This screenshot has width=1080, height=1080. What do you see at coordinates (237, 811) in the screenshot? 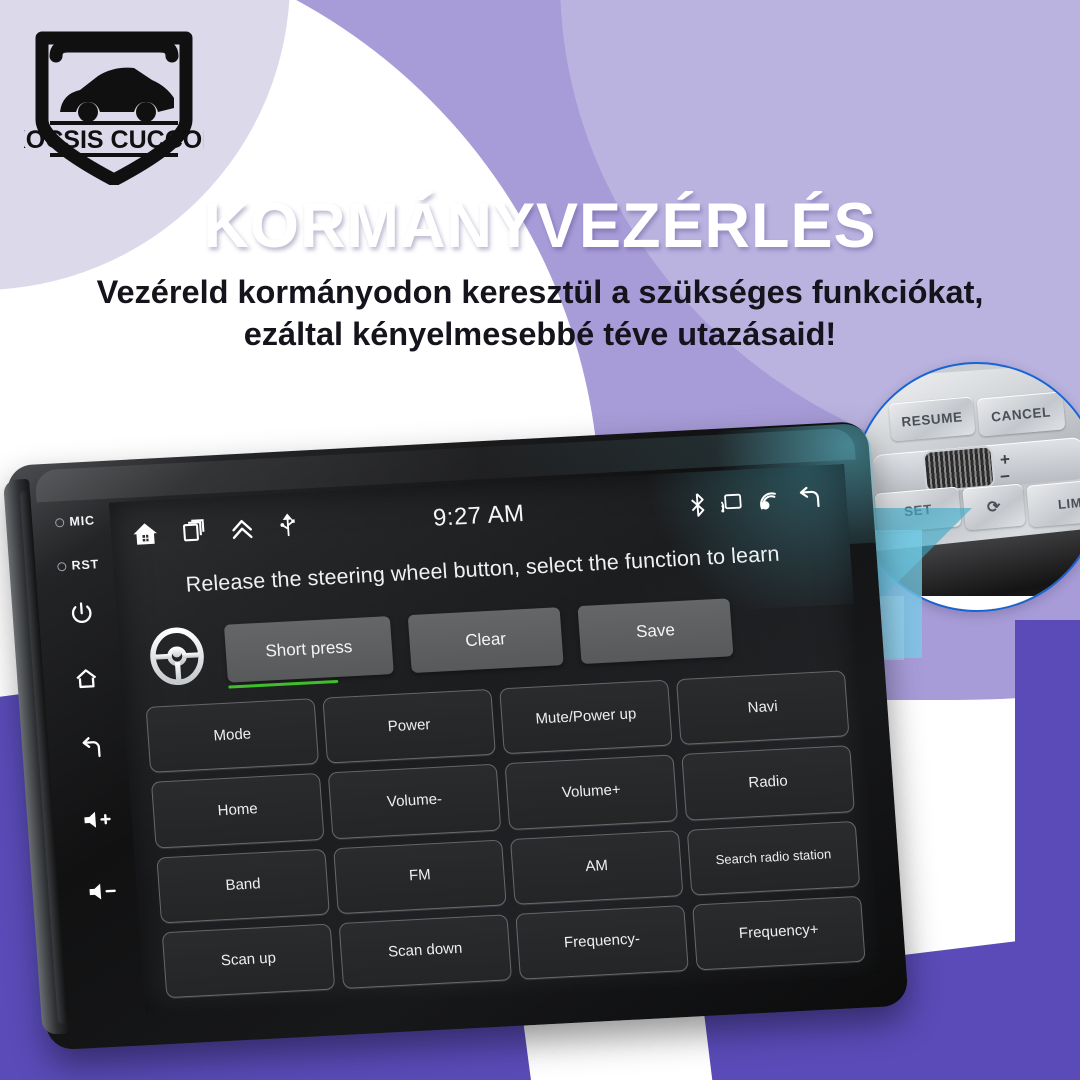
I see `function-button-home: Home` at bounding box center [237, 811].